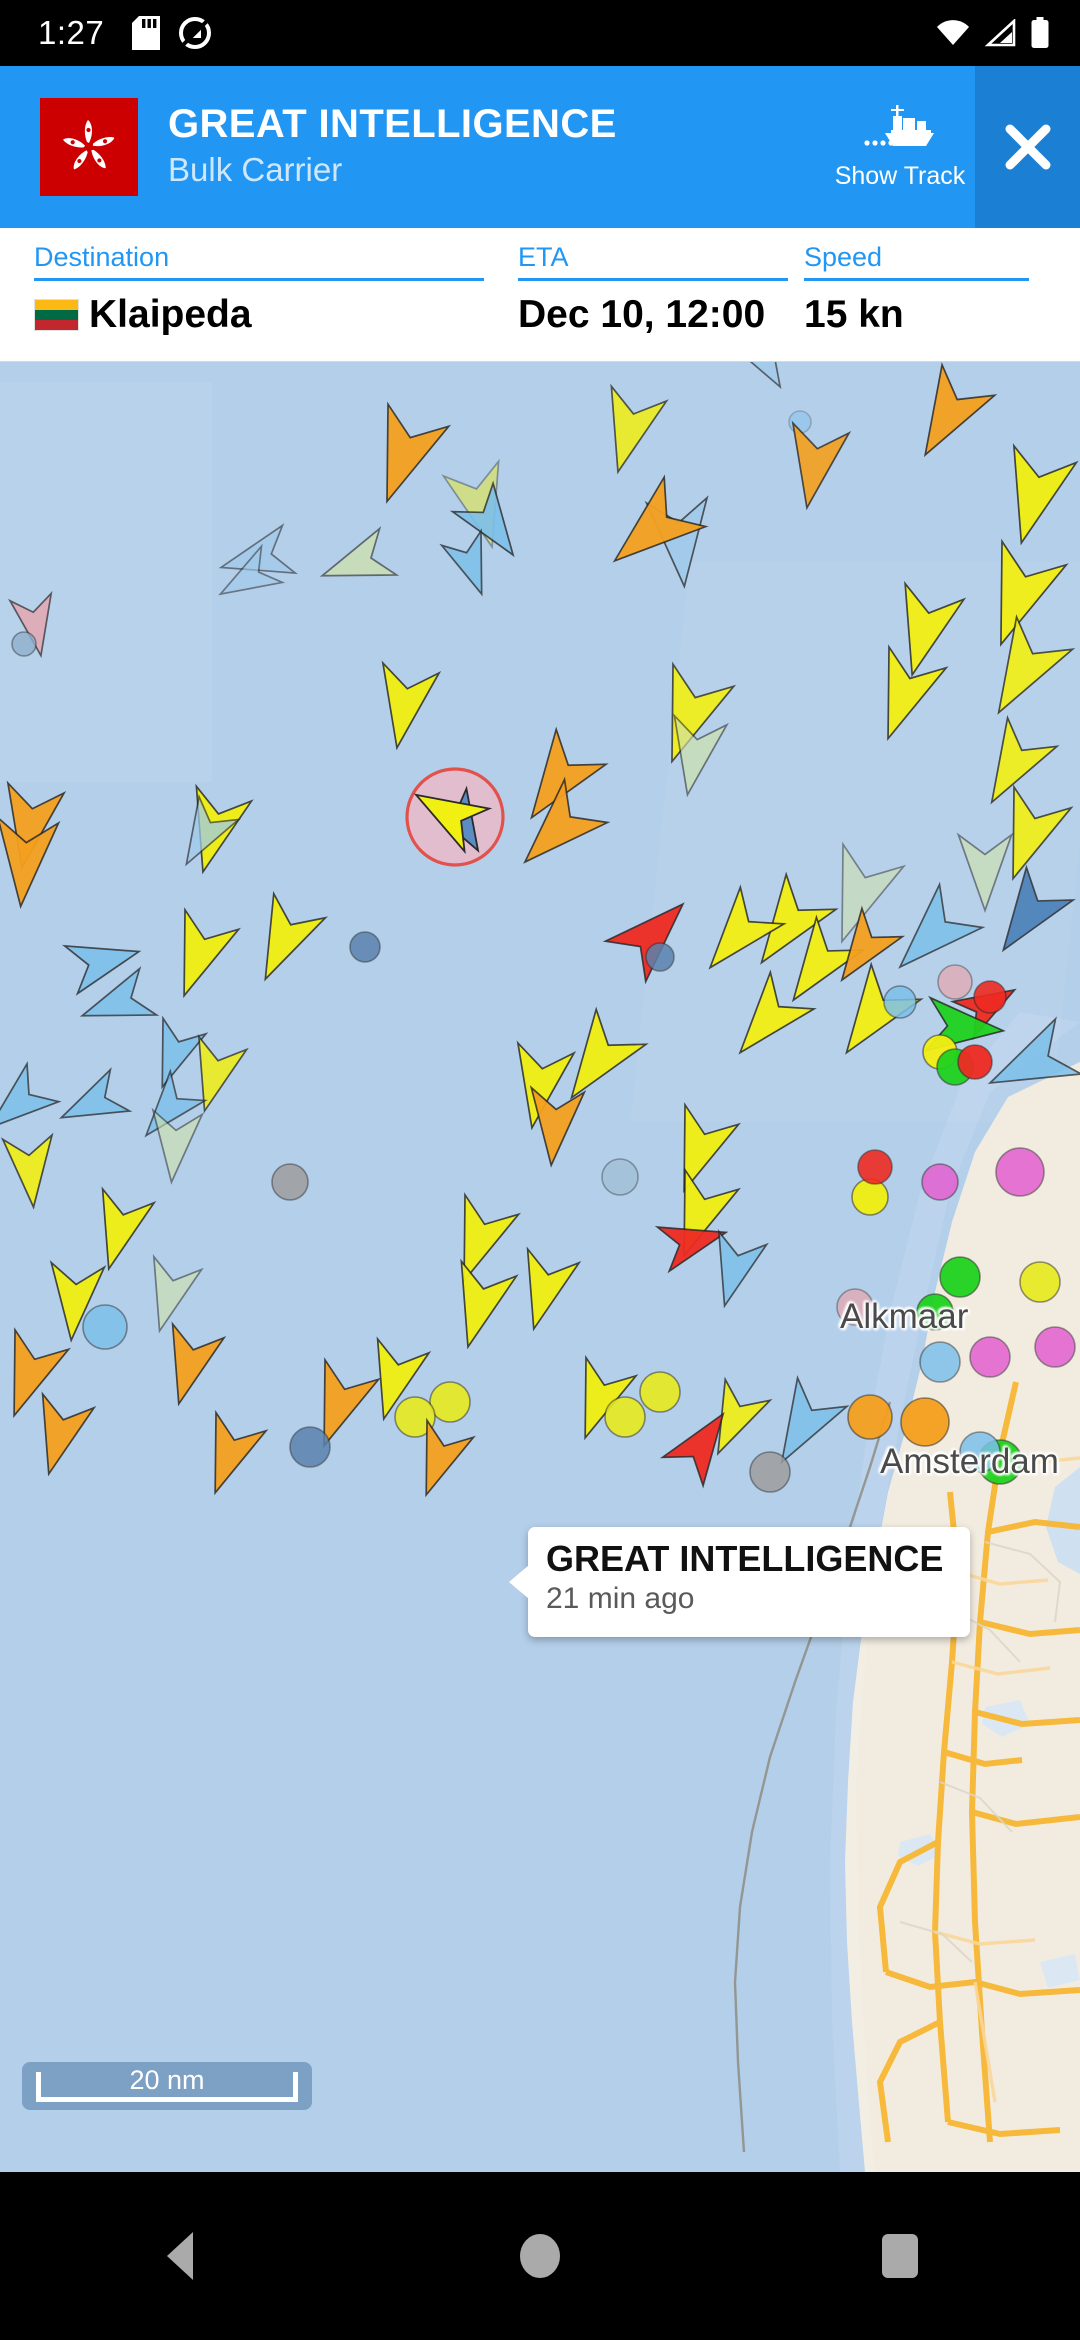 Image resolution: width=1080 pixels, height=2340 pixels. What do you see at coordinates (739, 1582) in the screenshot?
I see `vessel-callout: GREAT INTELLIGENCE 21 min ago` at bounding box center [739, 1582].